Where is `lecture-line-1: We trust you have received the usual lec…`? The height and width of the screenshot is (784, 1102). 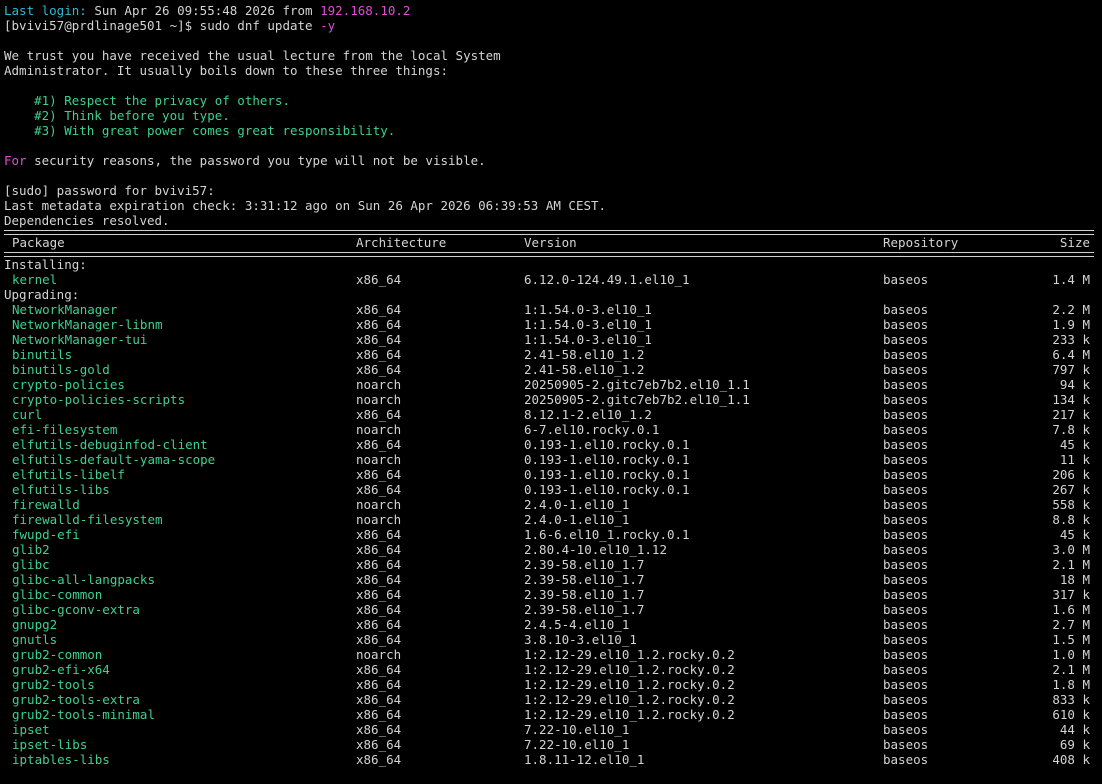
lecture-line-1: We trust you have received the usual lec… is located at coordinates (252, 55).